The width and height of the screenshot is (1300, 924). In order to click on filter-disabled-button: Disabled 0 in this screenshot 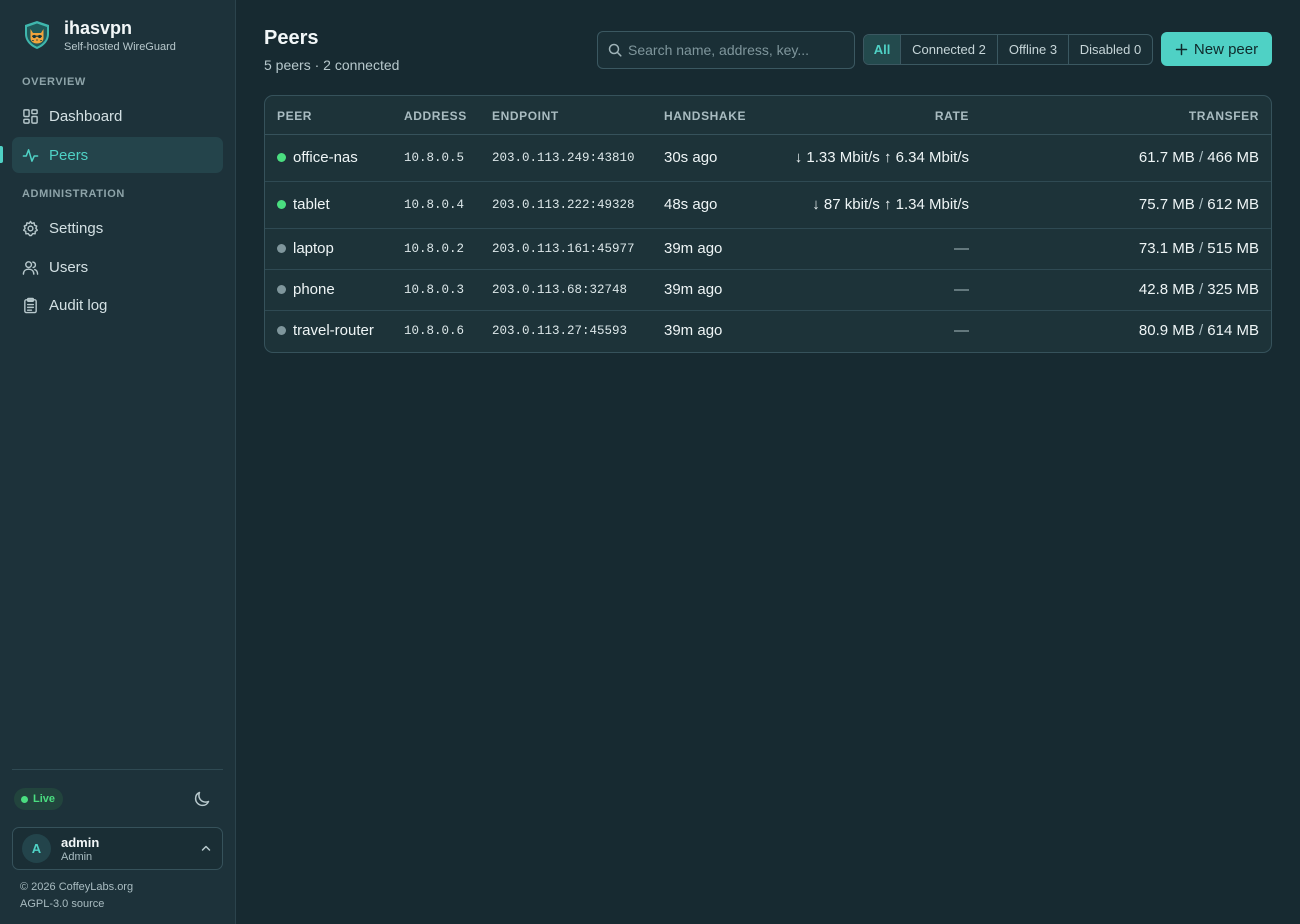, I will do `click(1110, 49)`.